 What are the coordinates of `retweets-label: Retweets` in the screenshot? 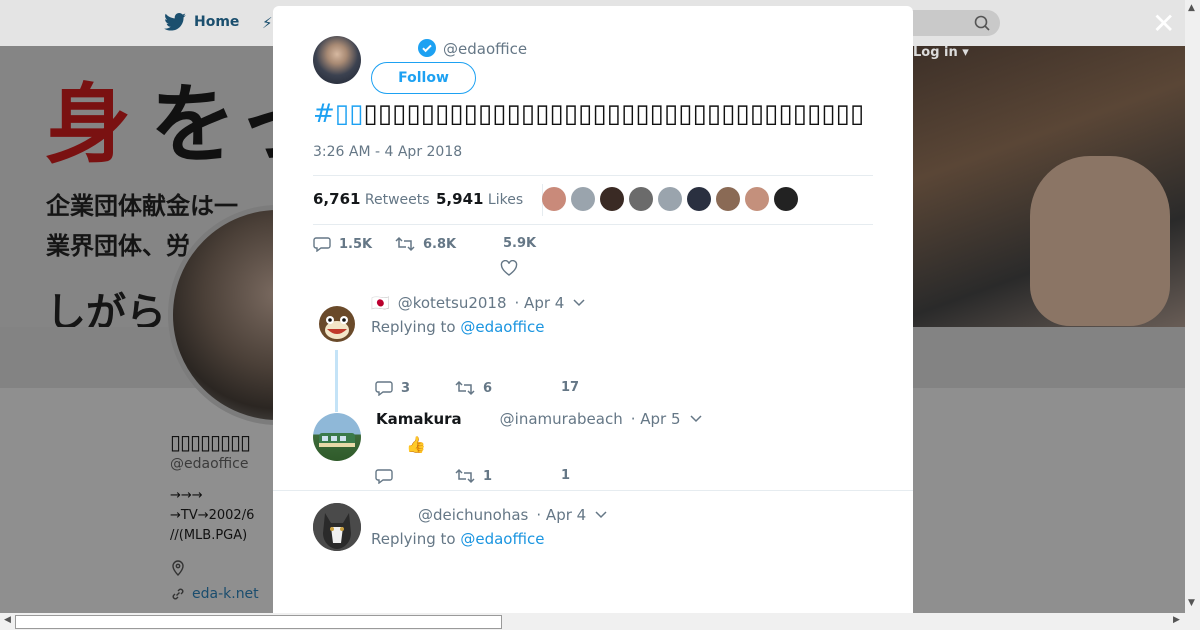 It's located at (397, 200).